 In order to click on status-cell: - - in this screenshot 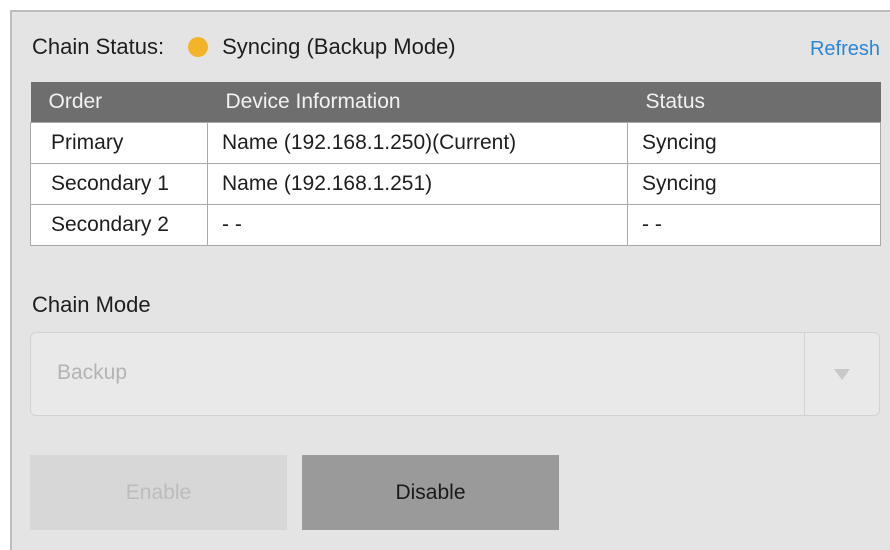, I will do `click(754, 225)`.